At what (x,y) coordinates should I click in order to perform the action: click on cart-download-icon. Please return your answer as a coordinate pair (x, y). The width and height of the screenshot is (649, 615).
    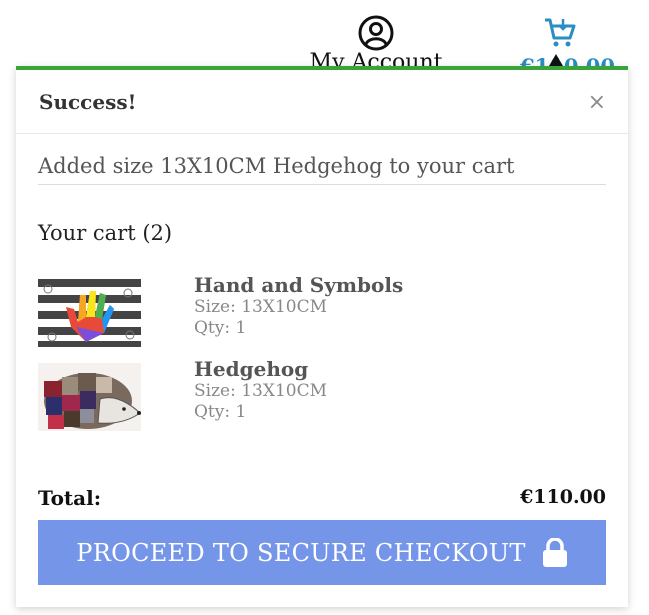
    Looking at the image, I should click on (560, 32).